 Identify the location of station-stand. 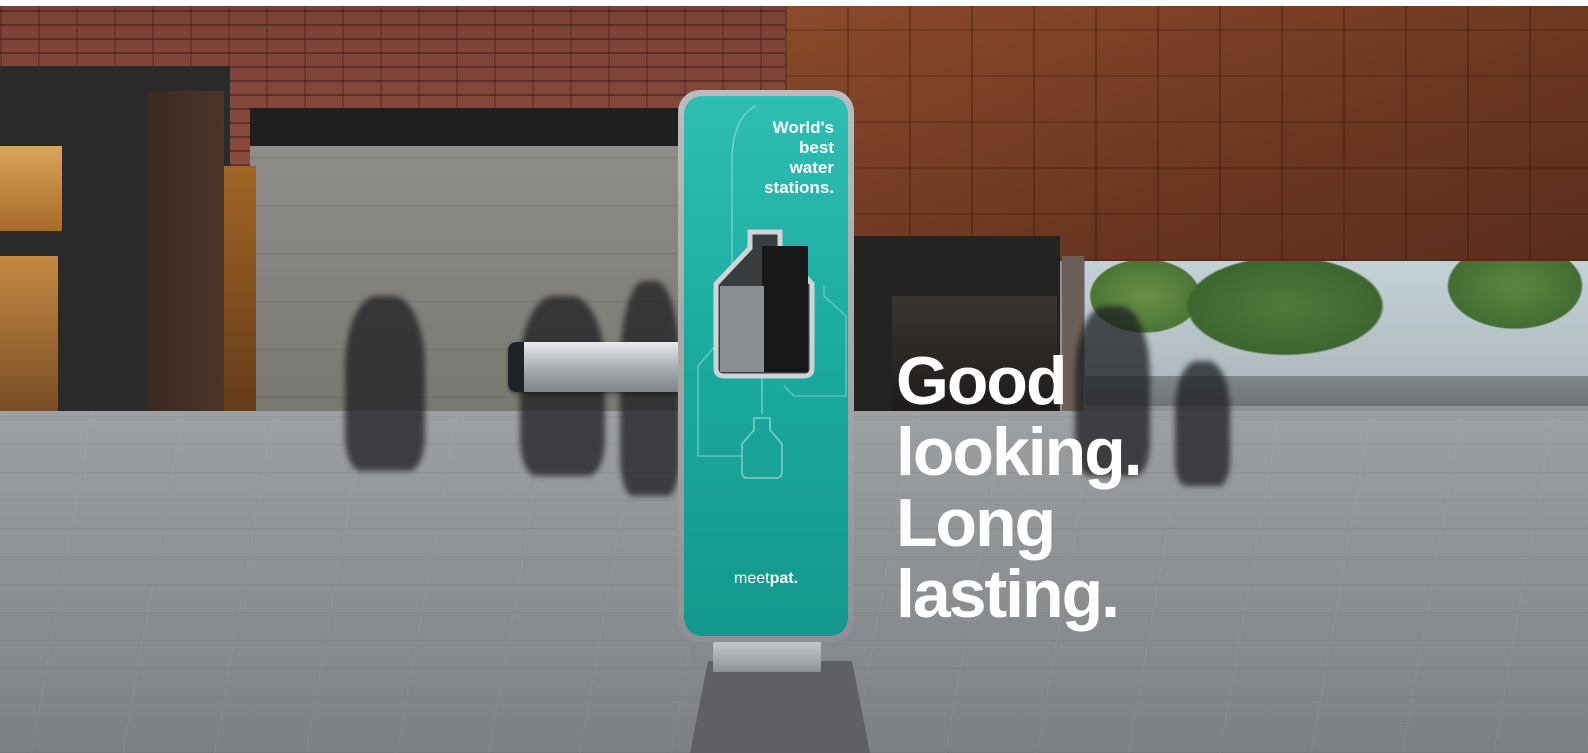
(767, 657).